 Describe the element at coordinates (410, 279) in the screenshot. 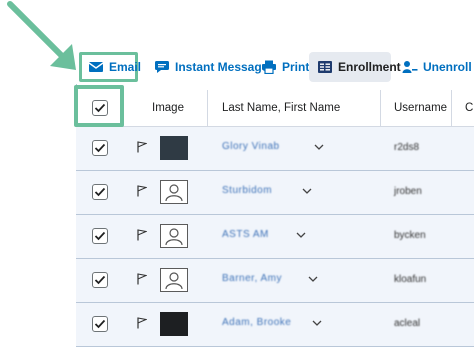

I see `username: kloafun` at that location.